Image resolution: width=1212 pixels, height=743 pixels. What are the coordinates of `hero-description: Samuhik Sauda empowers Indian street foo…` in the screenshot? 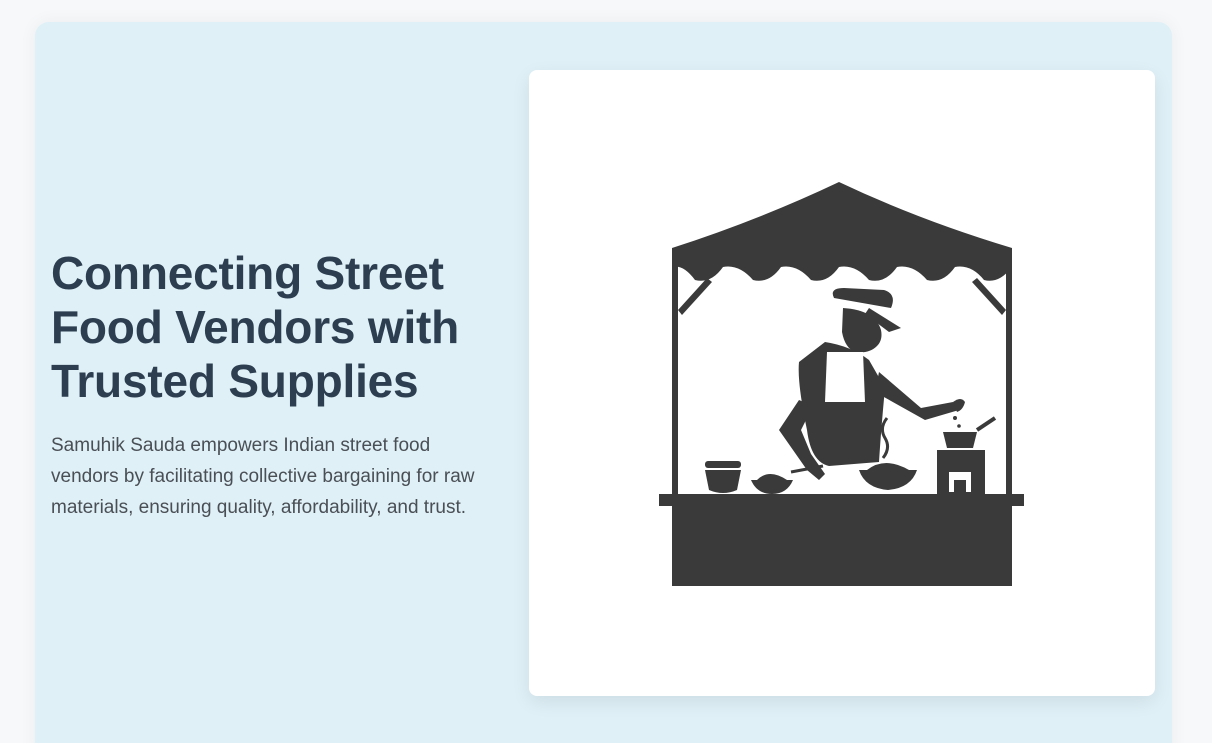 It's located at (263, 476).